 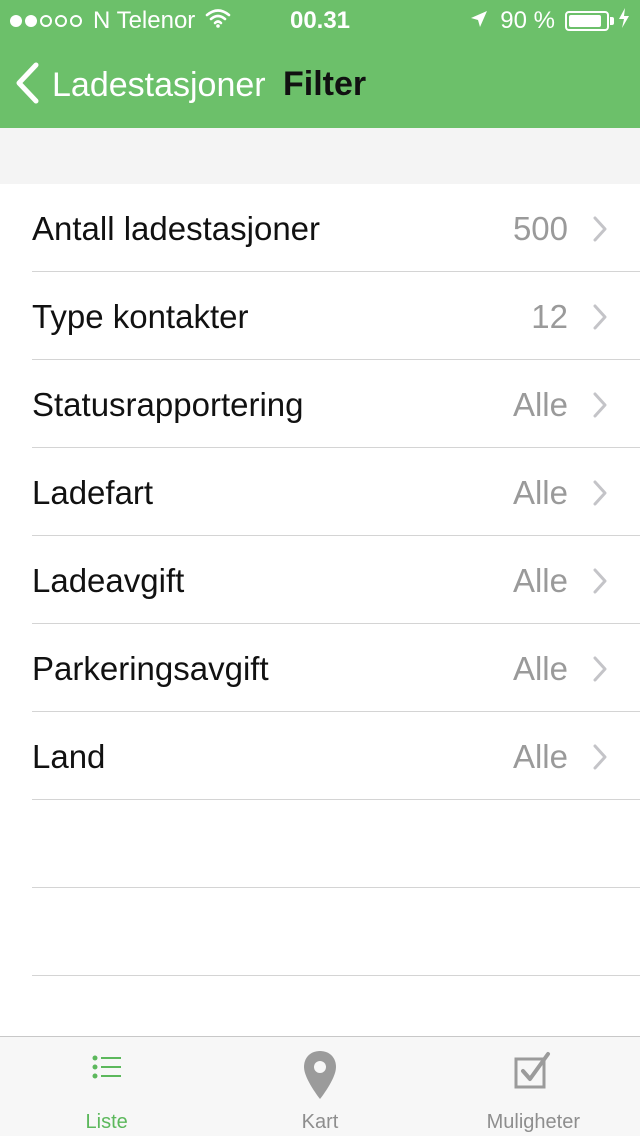 I want to click on list-icon, so click(x=107, y=1069).